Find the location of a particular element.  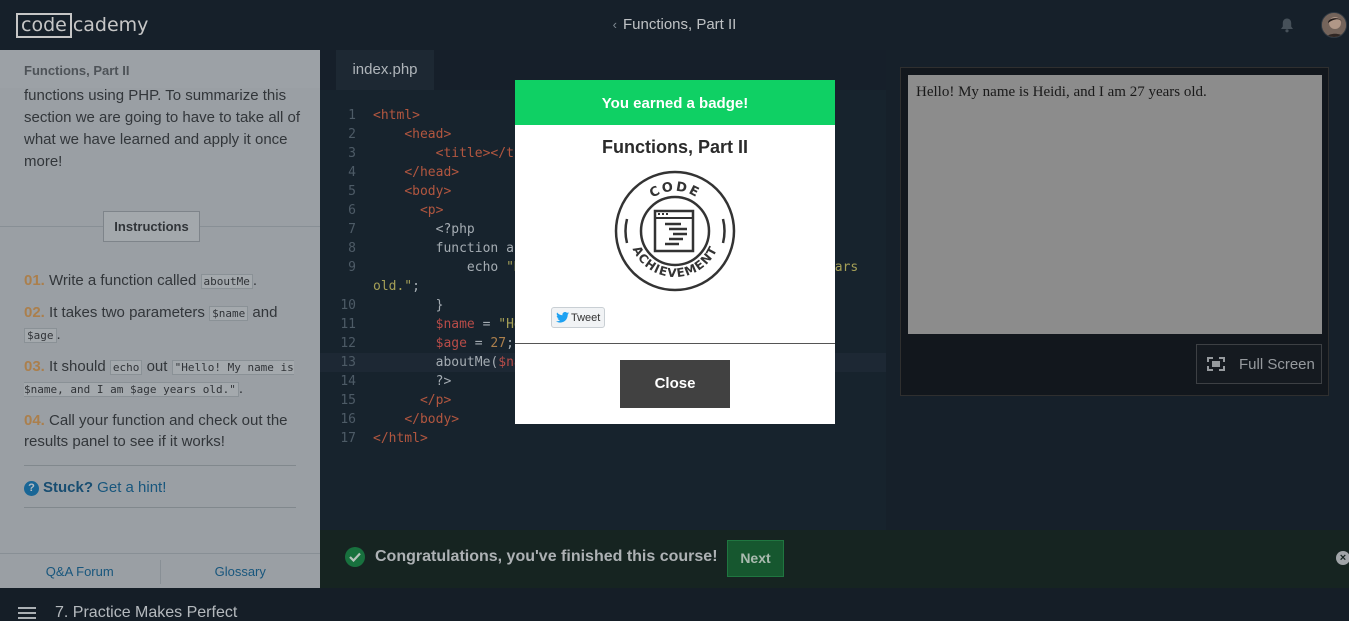

close-button: Close is located at coordinates (675, 384).